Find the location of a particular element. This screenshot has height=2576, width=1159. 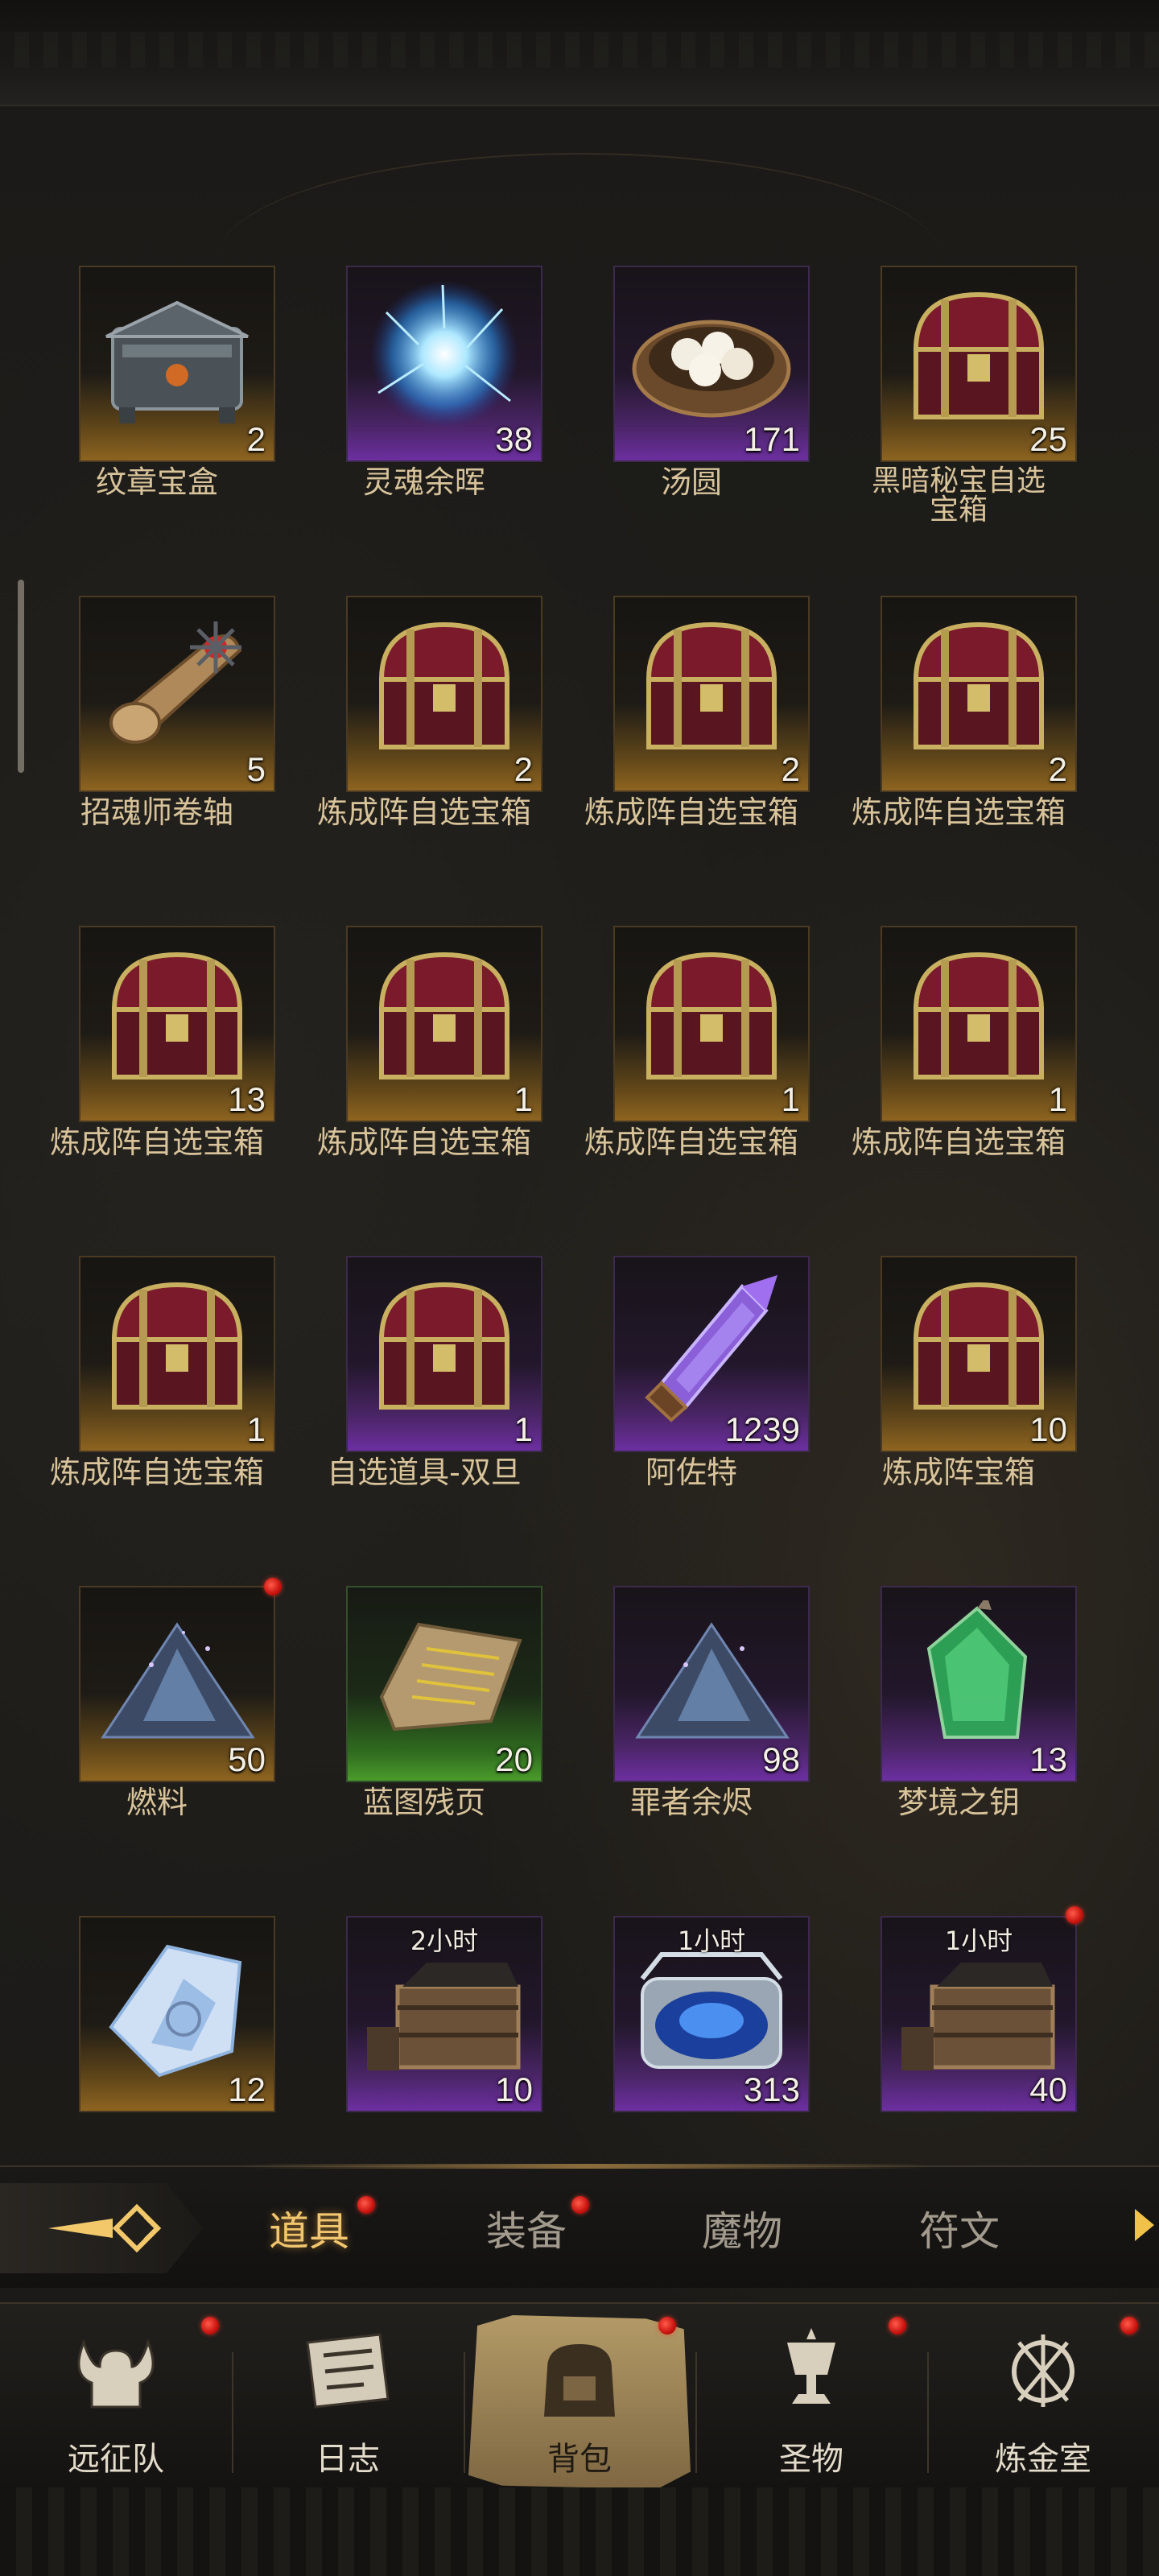

chalice-icon is located at coordinates (811, 2366).